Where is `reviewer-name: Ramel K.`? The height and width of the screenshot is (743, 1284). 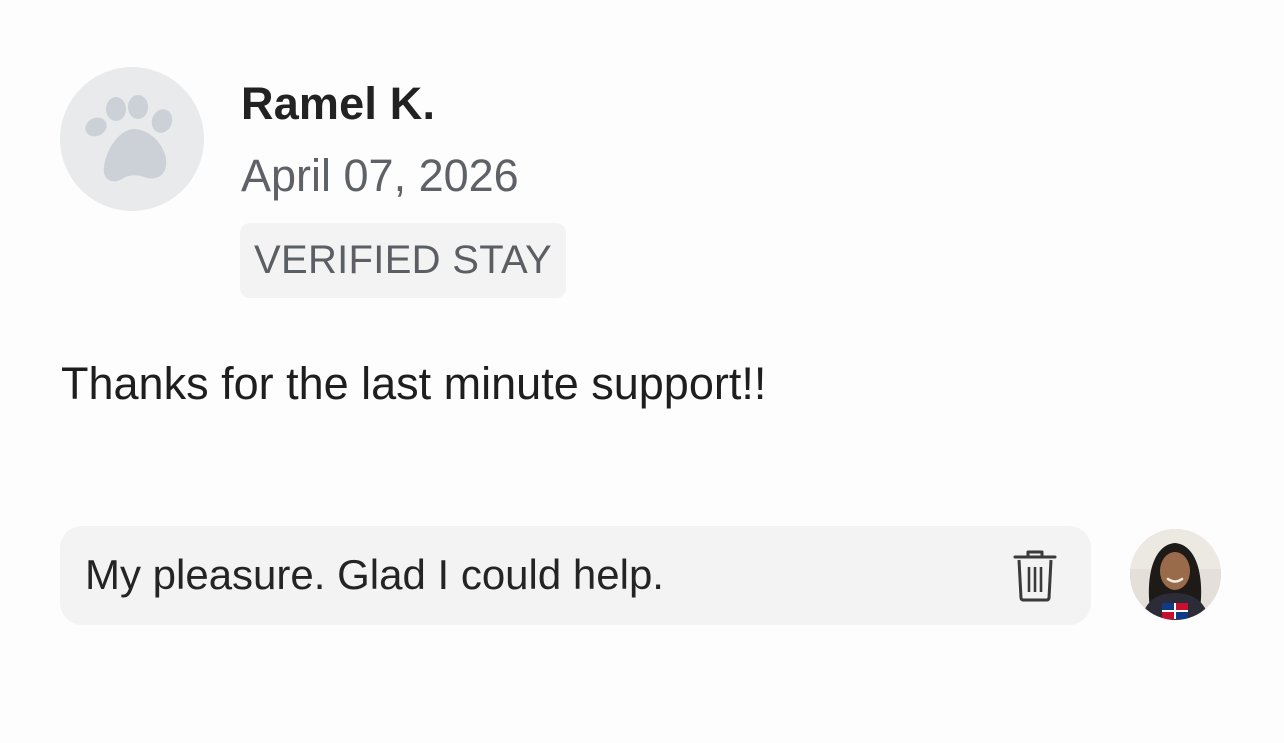
reviewer-name: Ramel K. is located at coordinates (338, 103).